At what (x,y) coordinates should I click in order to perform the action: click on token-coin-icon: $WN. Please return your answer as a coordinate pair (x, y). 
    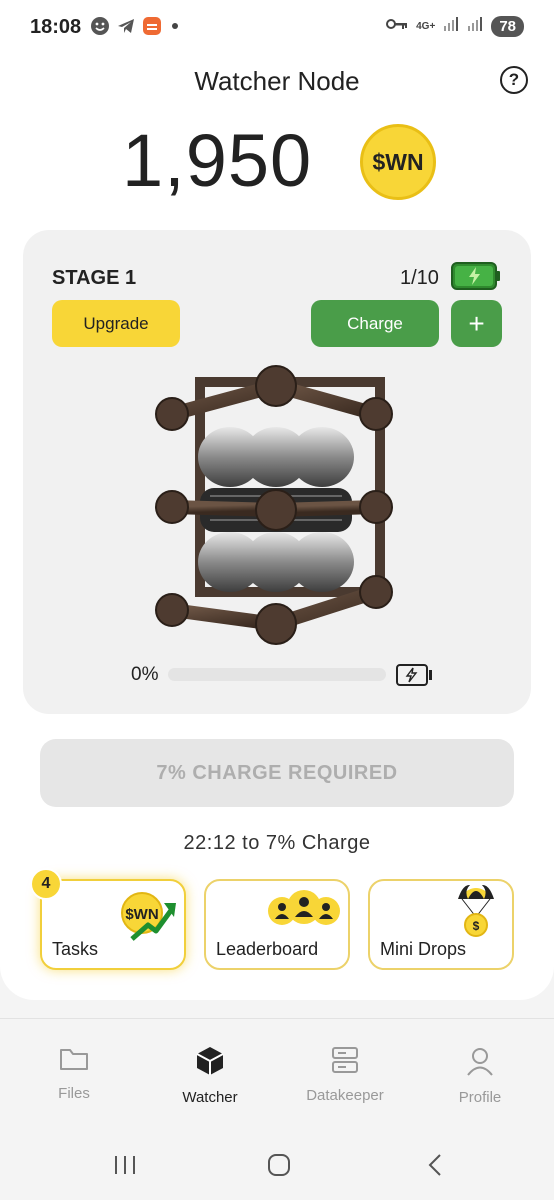
    Looking at the image, I should click on (398, 162).